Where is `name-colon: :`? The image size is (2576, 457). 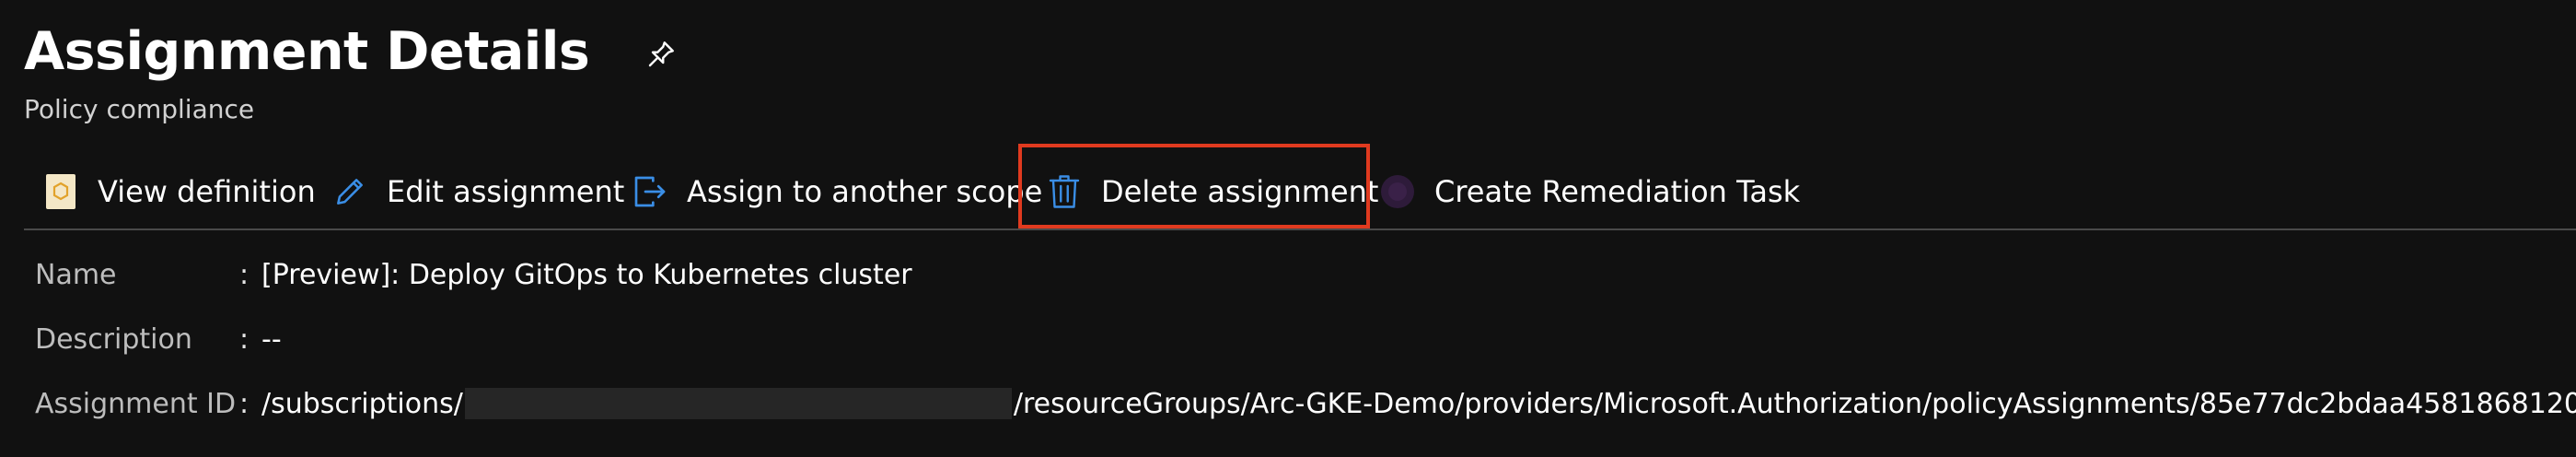
name-colon: : is located at coordinates (244, 274).